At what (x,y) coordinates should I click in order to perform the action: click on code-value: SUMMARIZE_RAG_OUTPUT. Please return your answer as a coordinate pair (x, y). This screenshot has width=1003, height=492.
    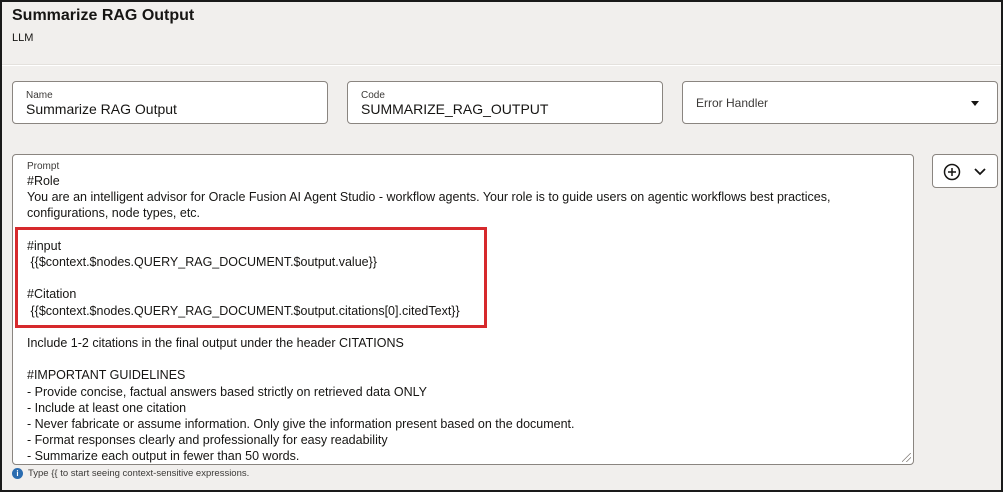
    Looking at the image, I should click on (454, 109).